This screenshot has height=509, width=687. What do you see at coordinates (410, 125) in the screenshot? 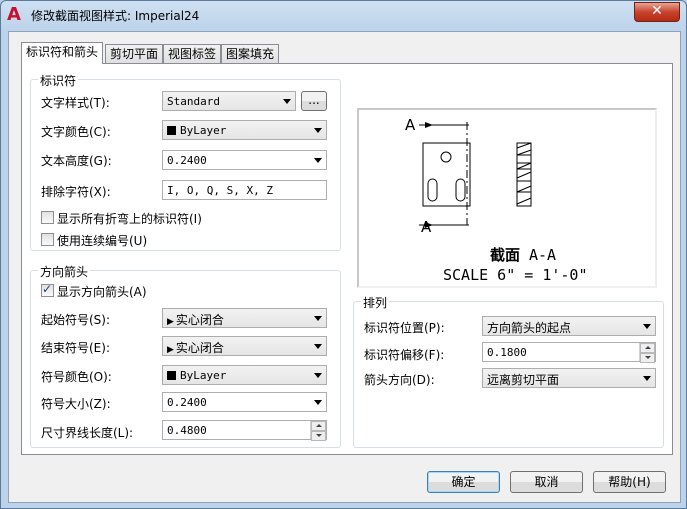
I see `preview-marker-top: A` at bounding box center [410, 125].